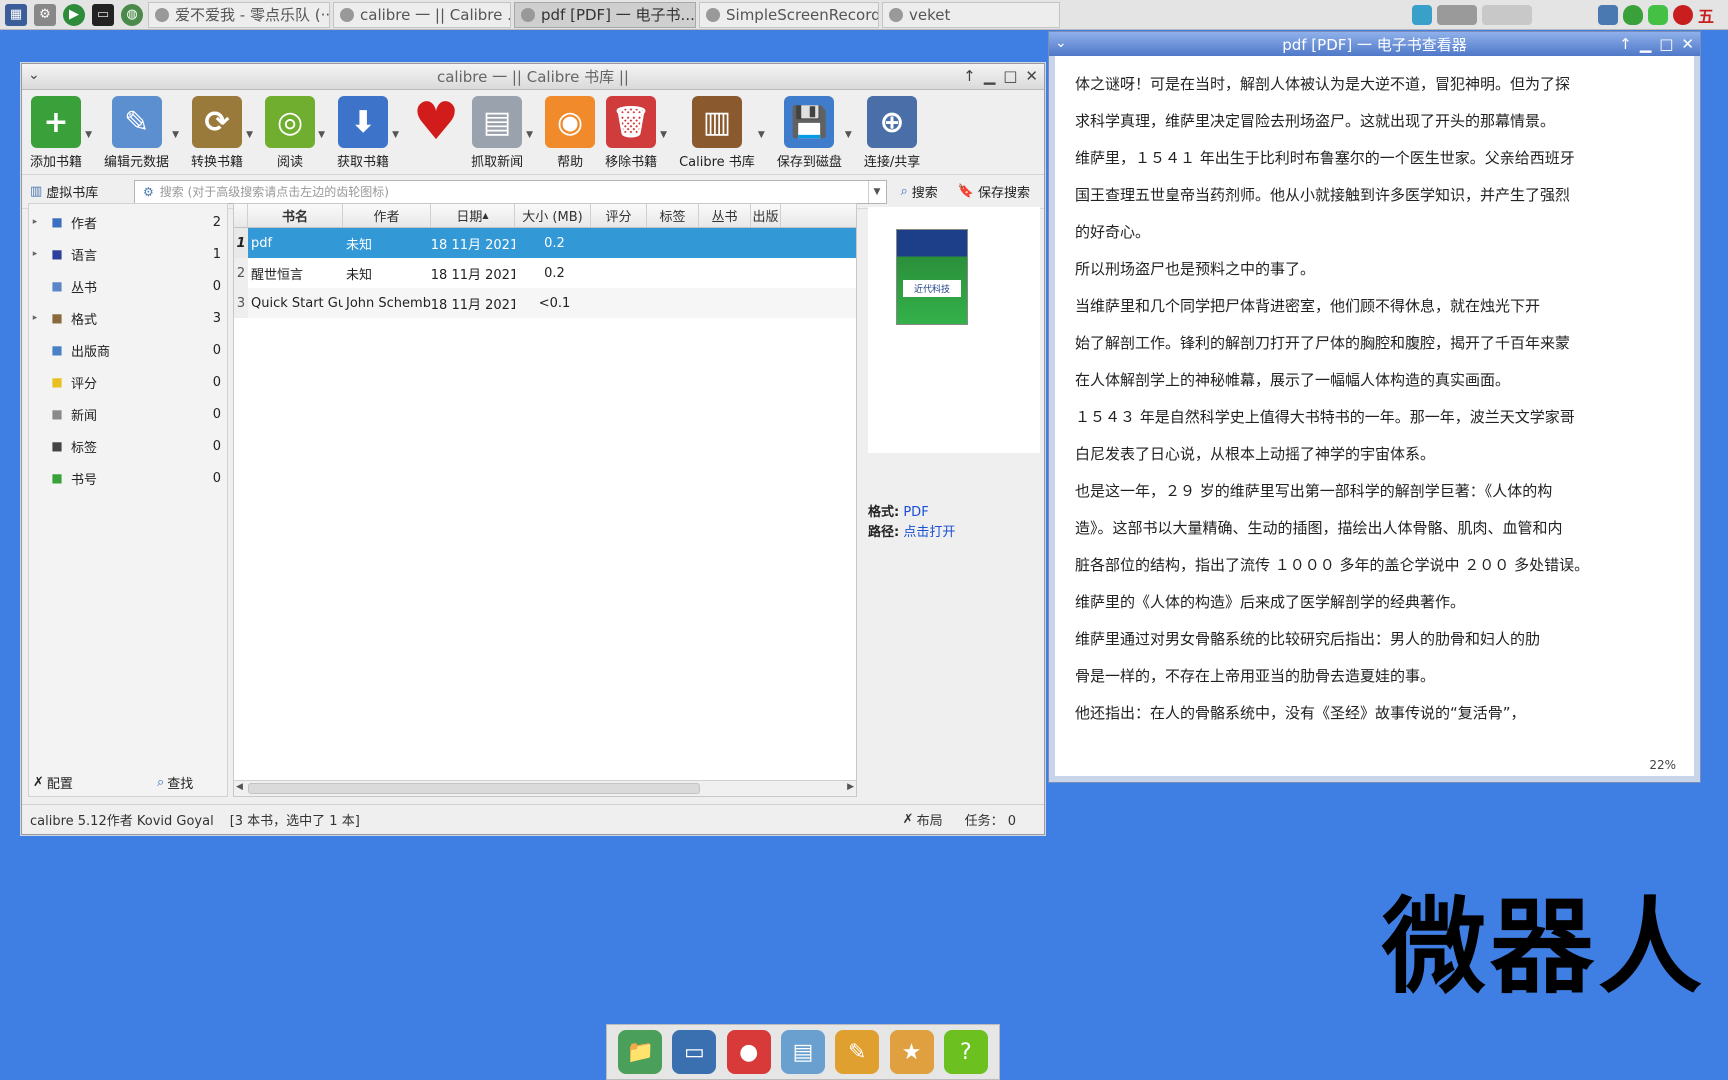 This screenshot has height=1080, width=1728. What do you see at coordinates (128, 318) in the screenshot?
I see `tag-category-4: ▸ ■ 格式 3` at bounding box center [128, 318].